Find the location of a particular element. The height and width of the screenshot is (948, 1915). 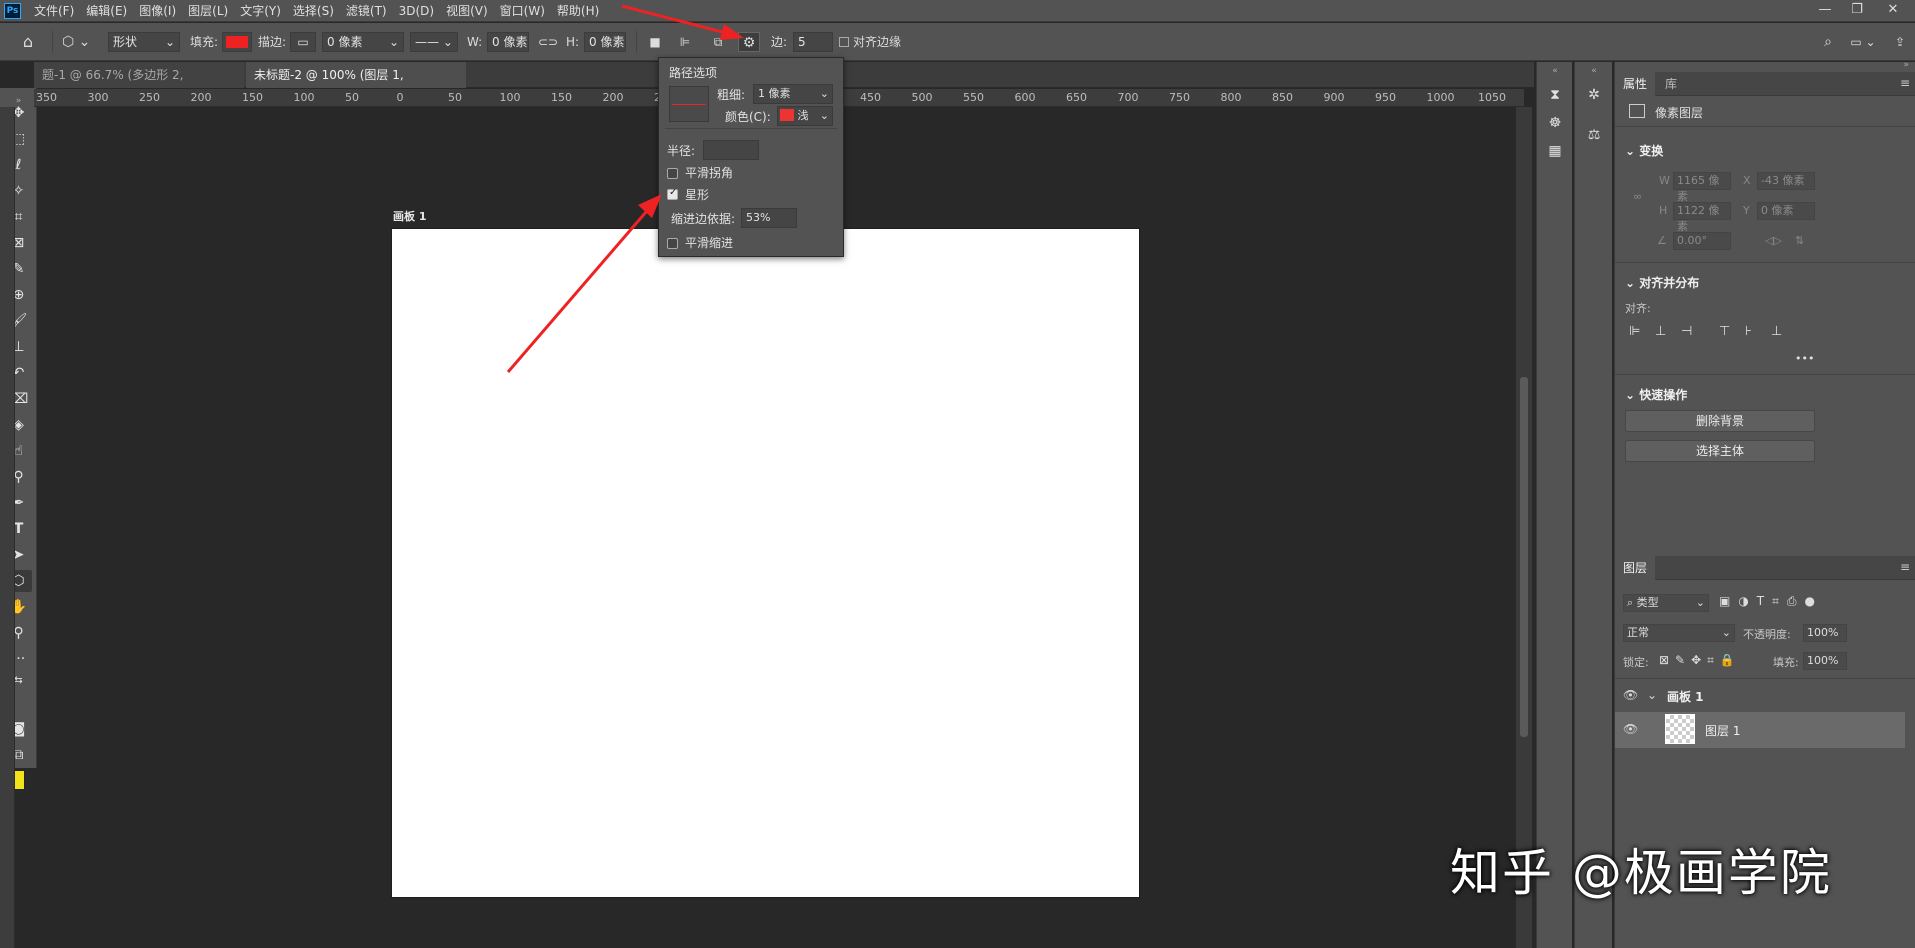

arrowhead-gear is located at coordinates (732, 32).